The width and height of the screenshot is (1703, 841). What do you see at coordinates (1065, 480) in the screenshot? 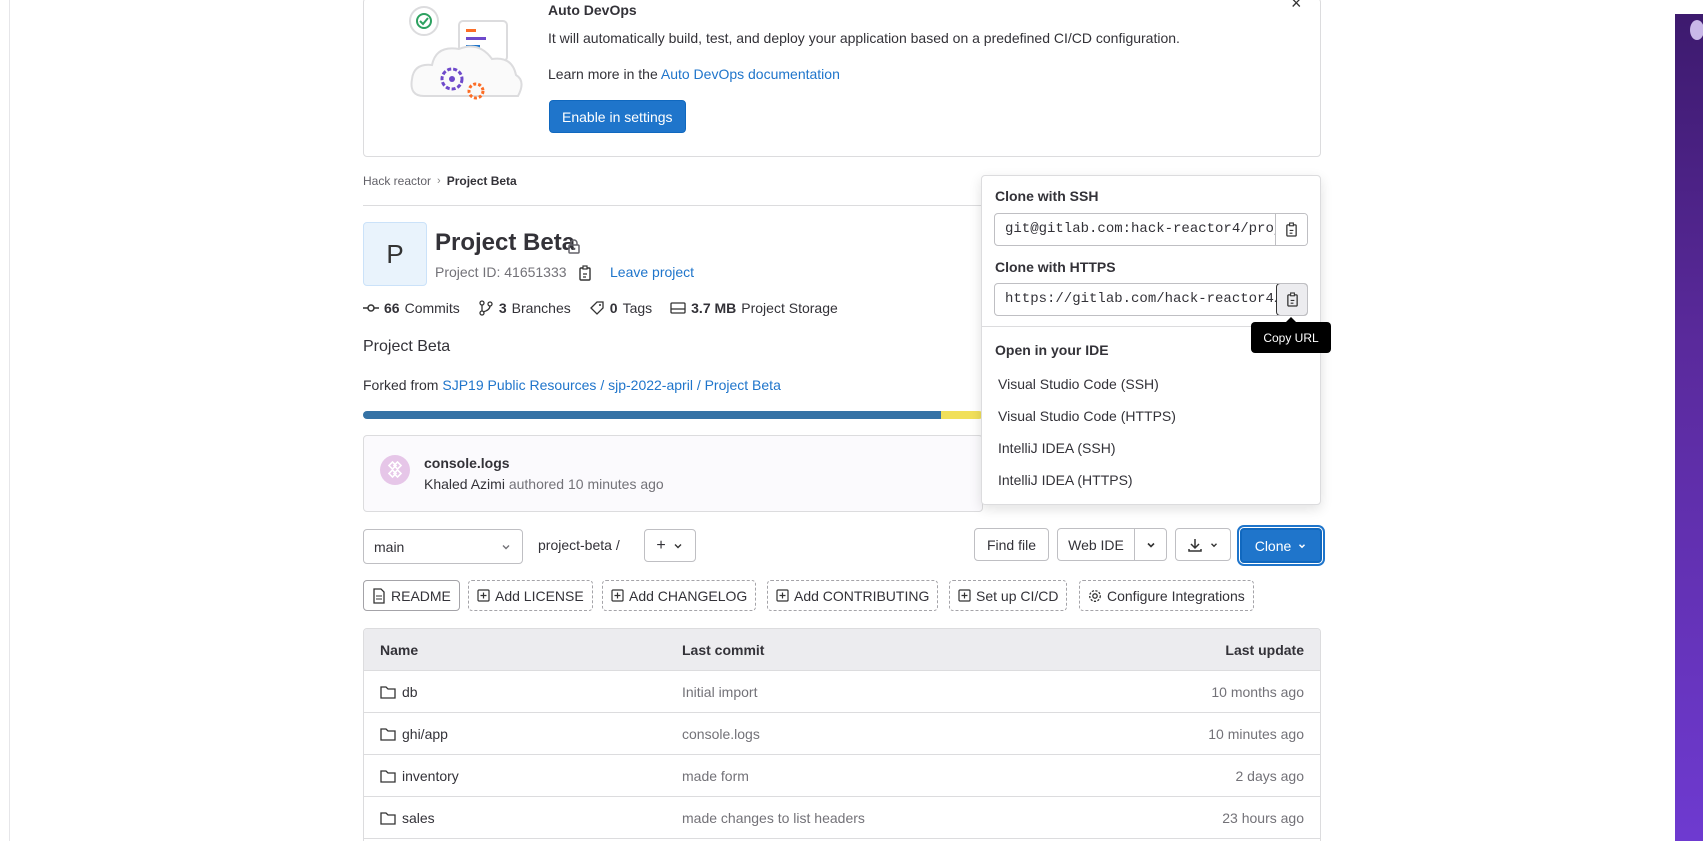
I see `ide-intellij-https: IntelliJ IDEA (HTTPS)` at bounding box center [1065, 480].